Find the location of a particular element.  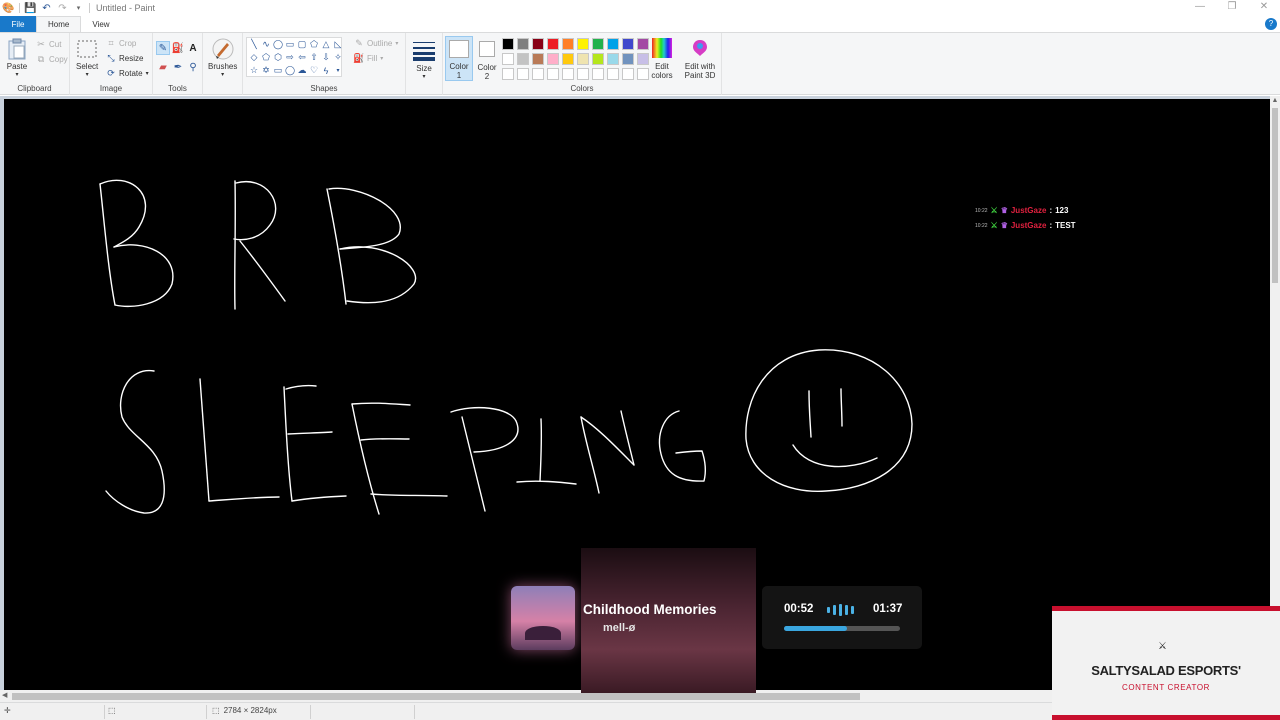

color-1-button: Color 1 is located at coordinates (459, 58).